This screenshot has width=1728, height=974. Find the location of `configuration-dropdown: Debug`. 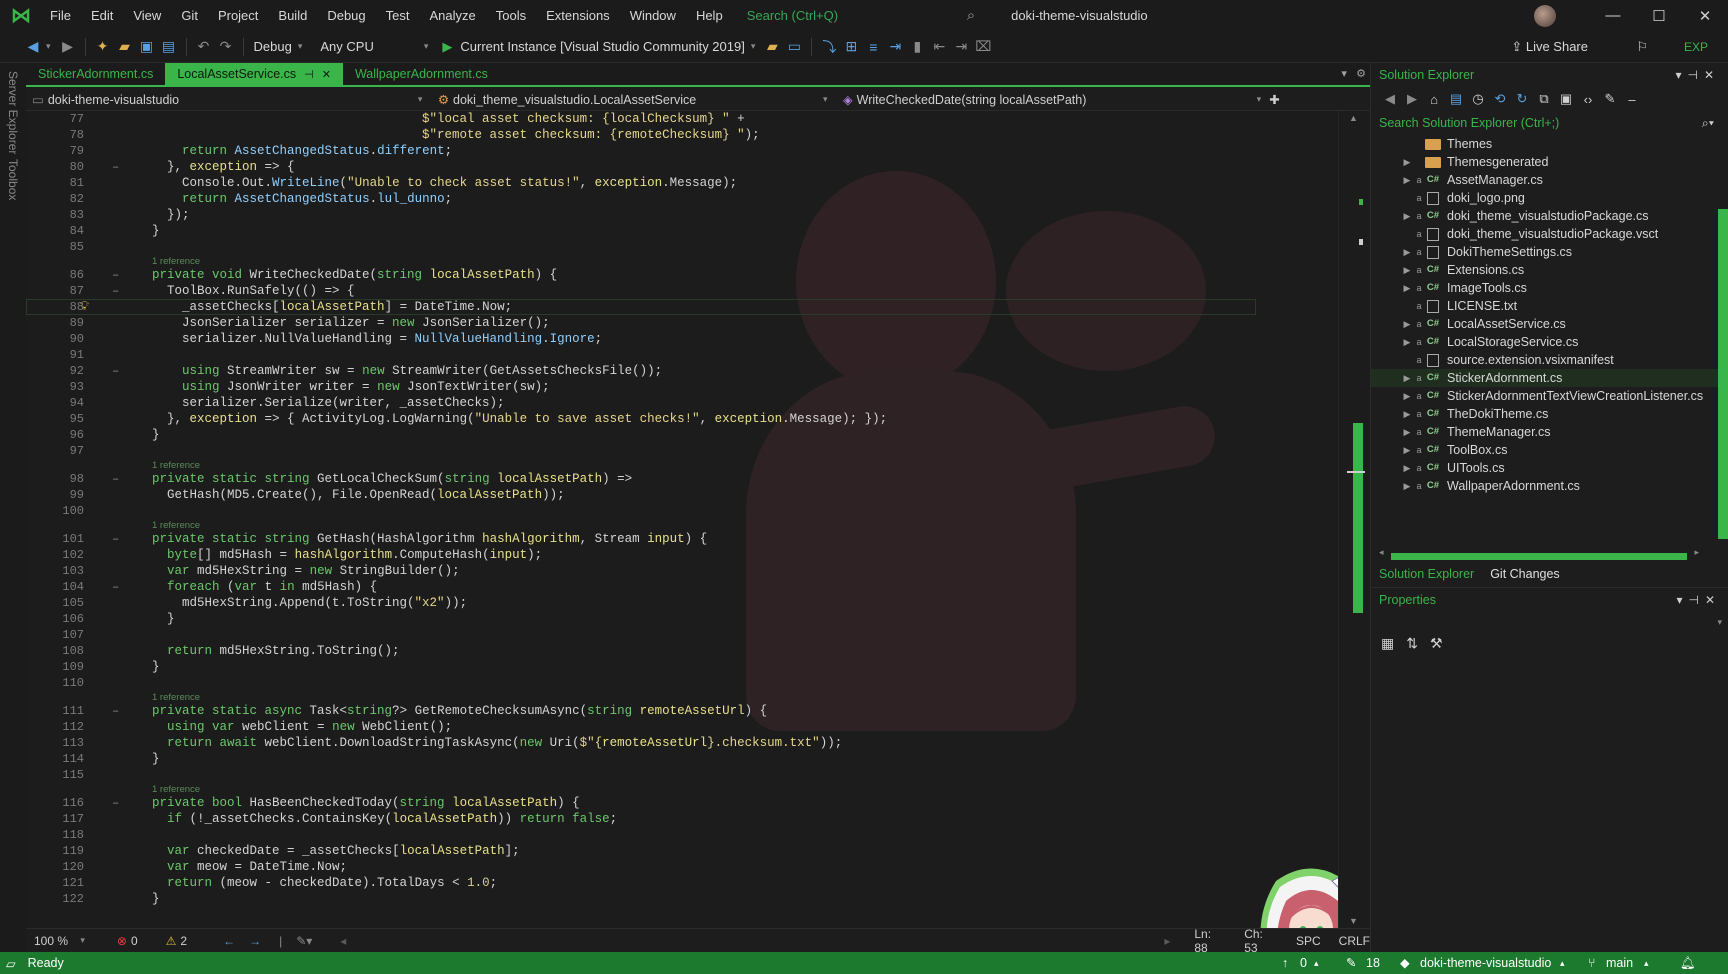

configuration-dropdown: Debug is located at coordinates (273, 46).